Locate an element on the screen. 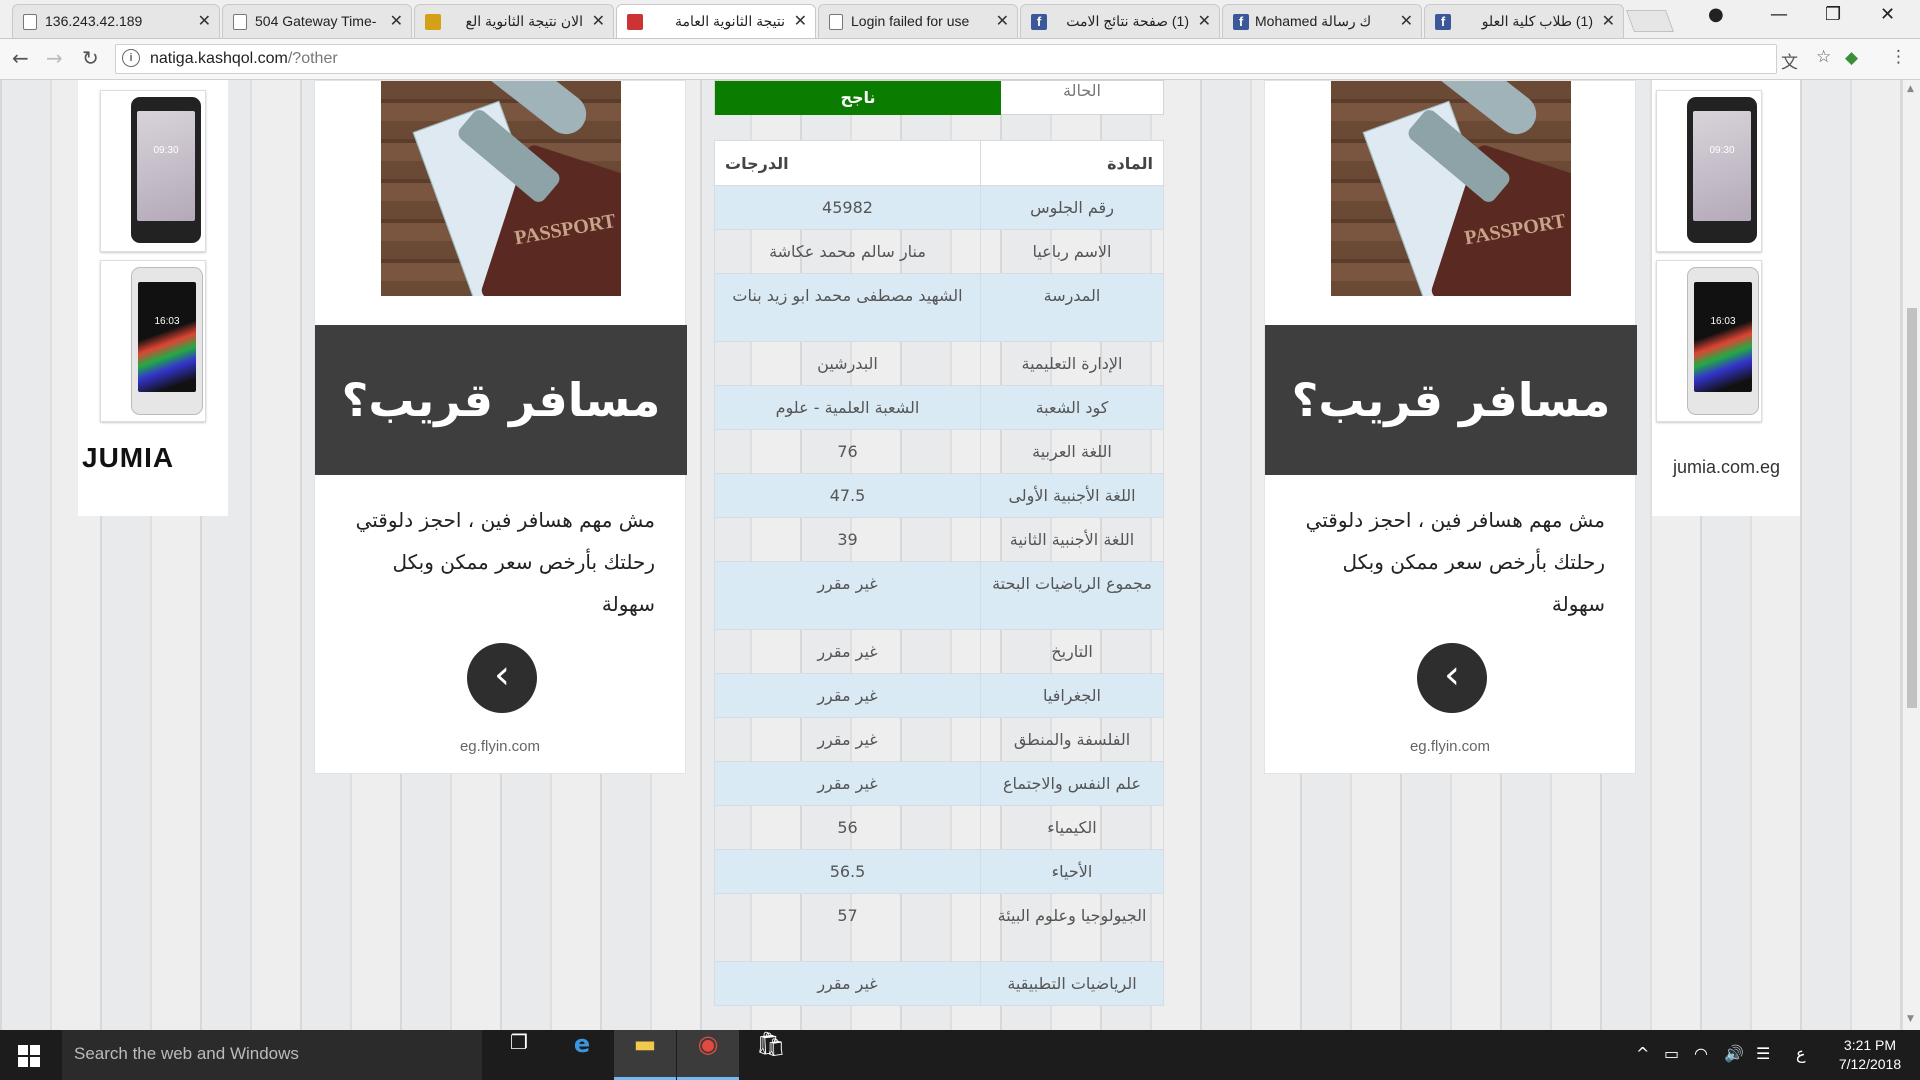 This screenshot has height=1080, width=1920. minimize-icon: — is located at coordinates (1779, 14).